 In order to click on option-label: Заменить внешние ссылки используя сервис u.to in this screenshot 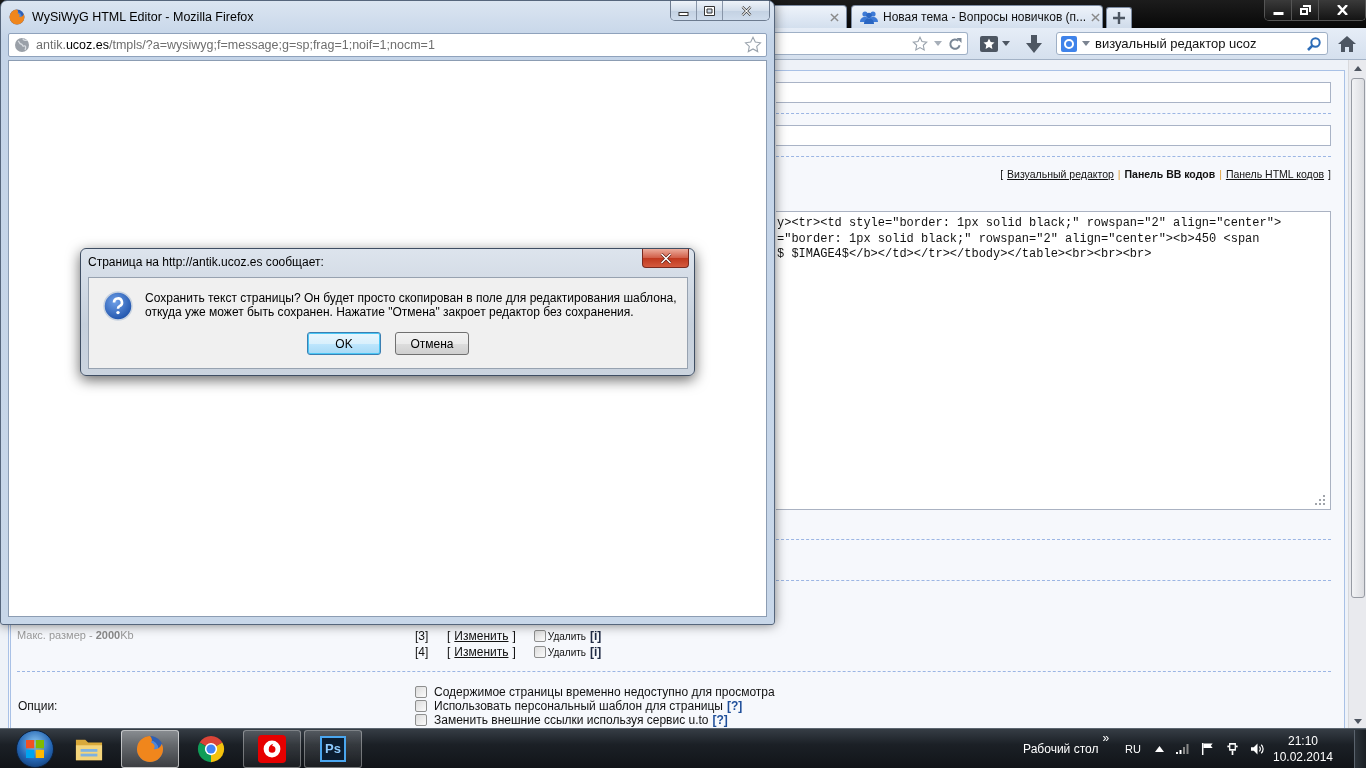, I will do `click(571, 720)`.